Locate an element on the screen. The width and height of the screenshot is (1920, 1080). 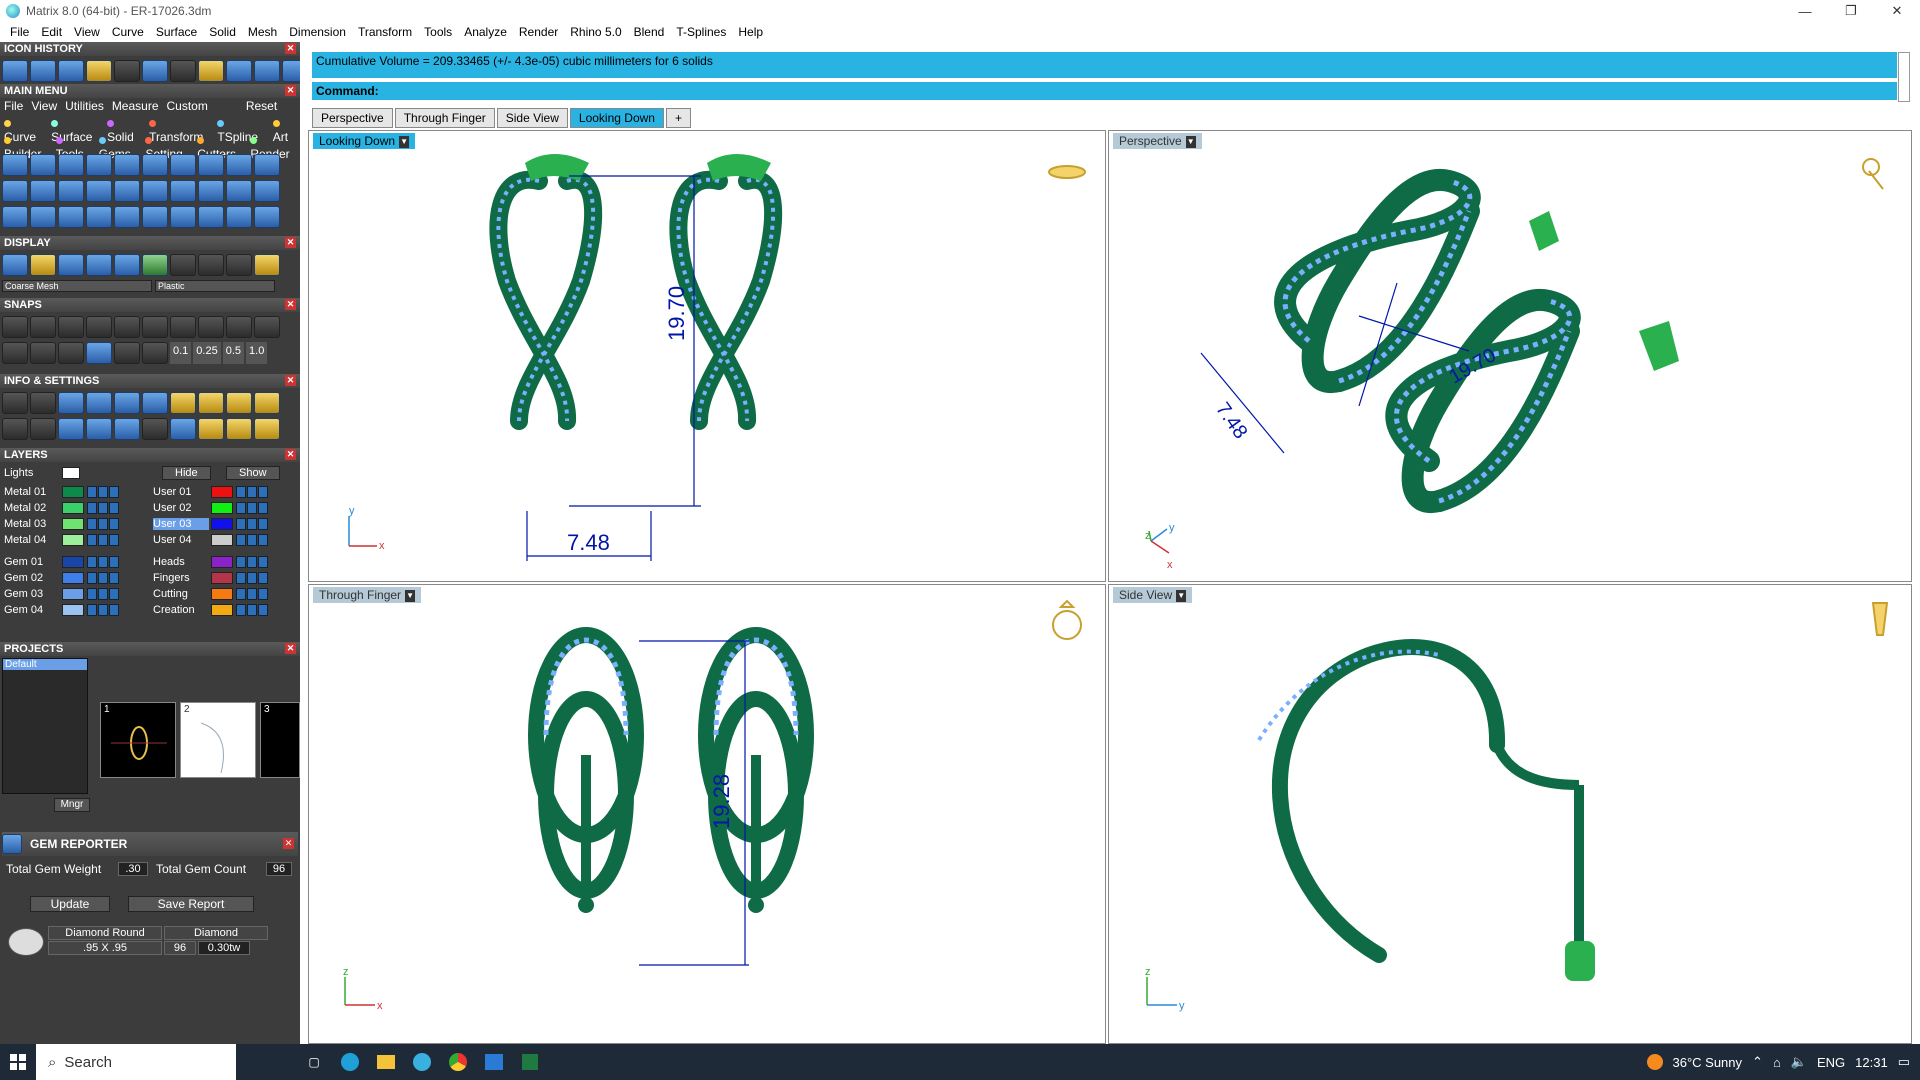
snap-1-0: 1.0 is located at coordinates (257, 353).